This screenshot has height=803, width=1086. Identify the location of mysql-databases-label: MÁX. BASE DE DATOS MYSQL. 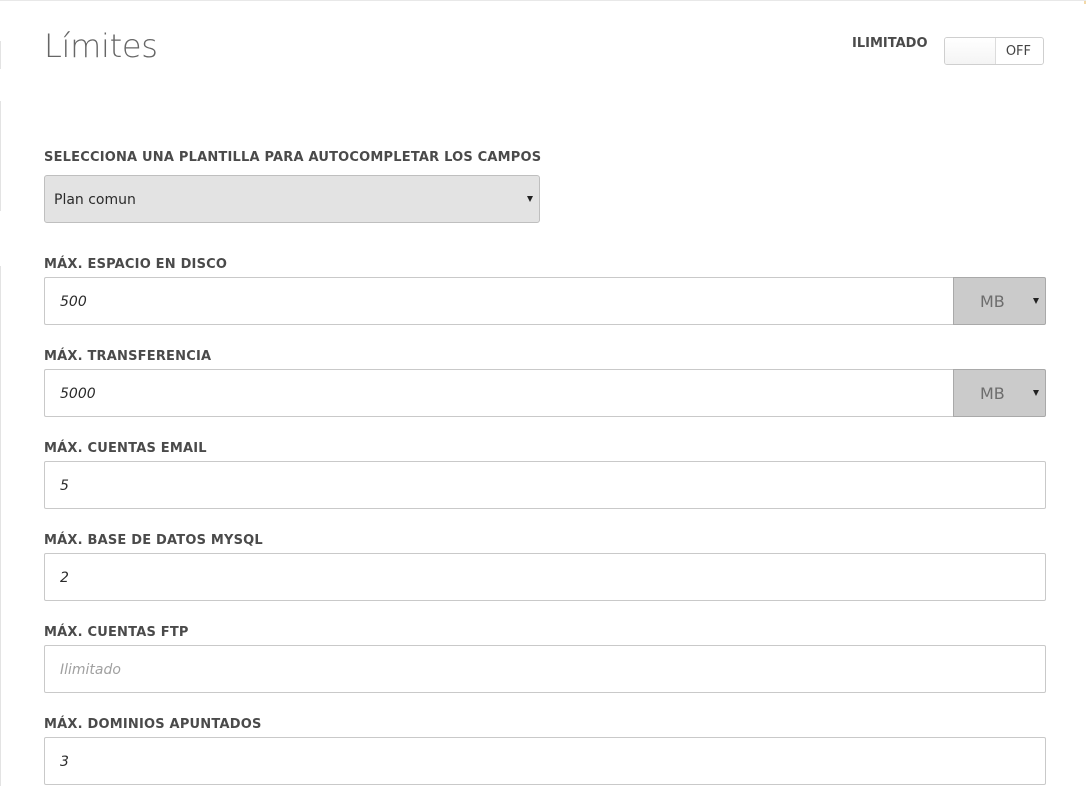
(153, 540).